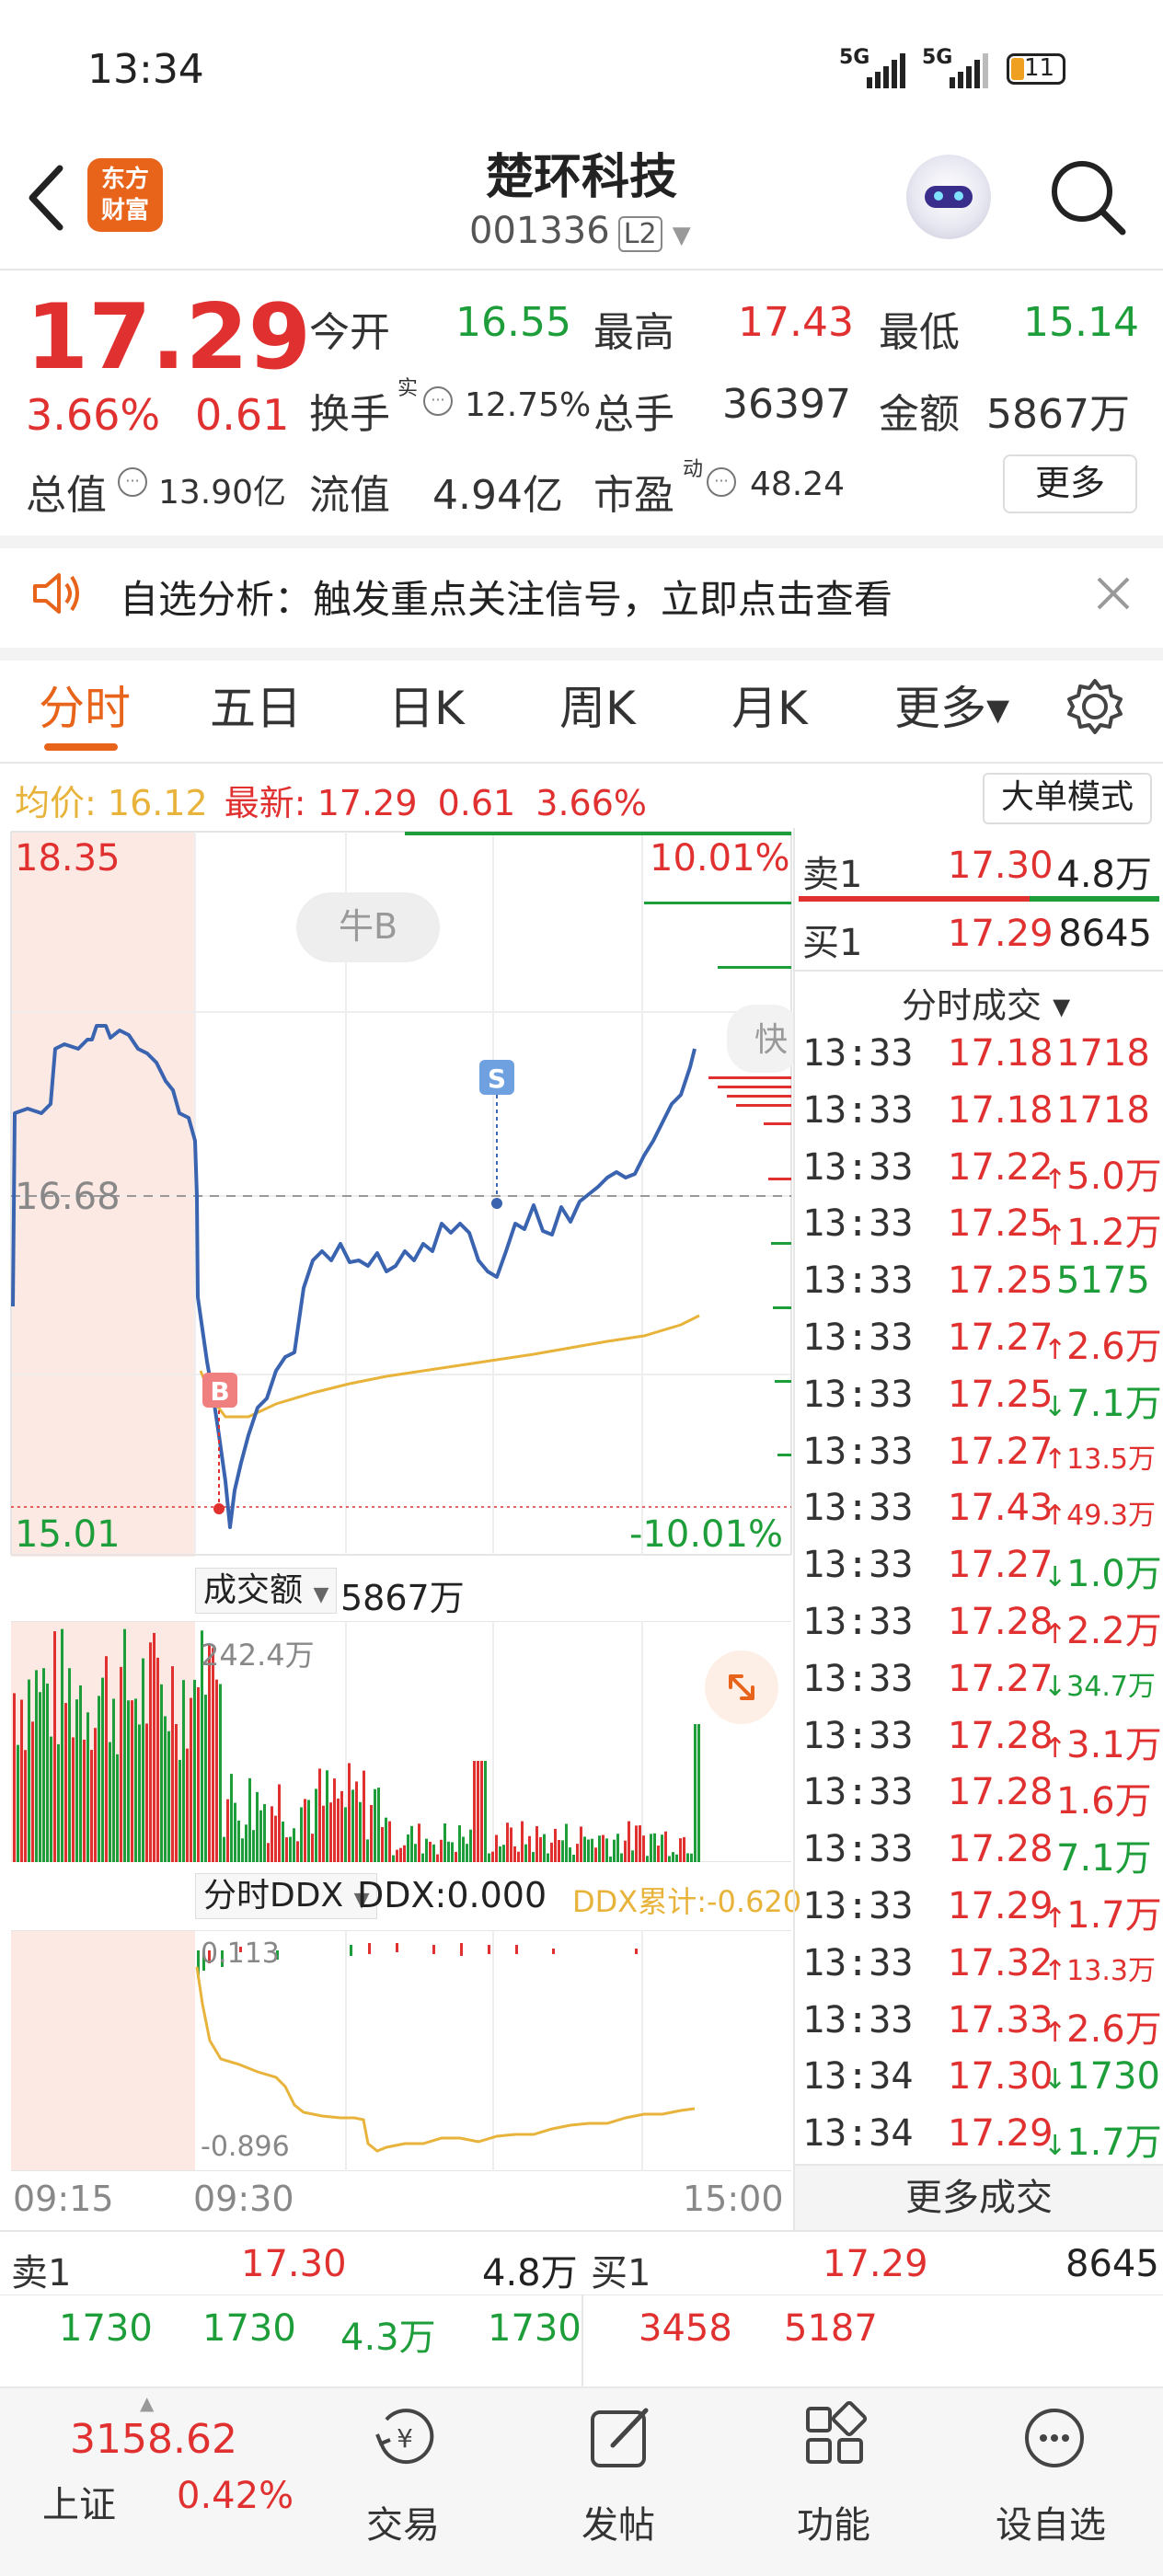 The width and height of the screenshot is (1163, 2576). I want to click on volume-total: 5867万, so click(403, 1598).